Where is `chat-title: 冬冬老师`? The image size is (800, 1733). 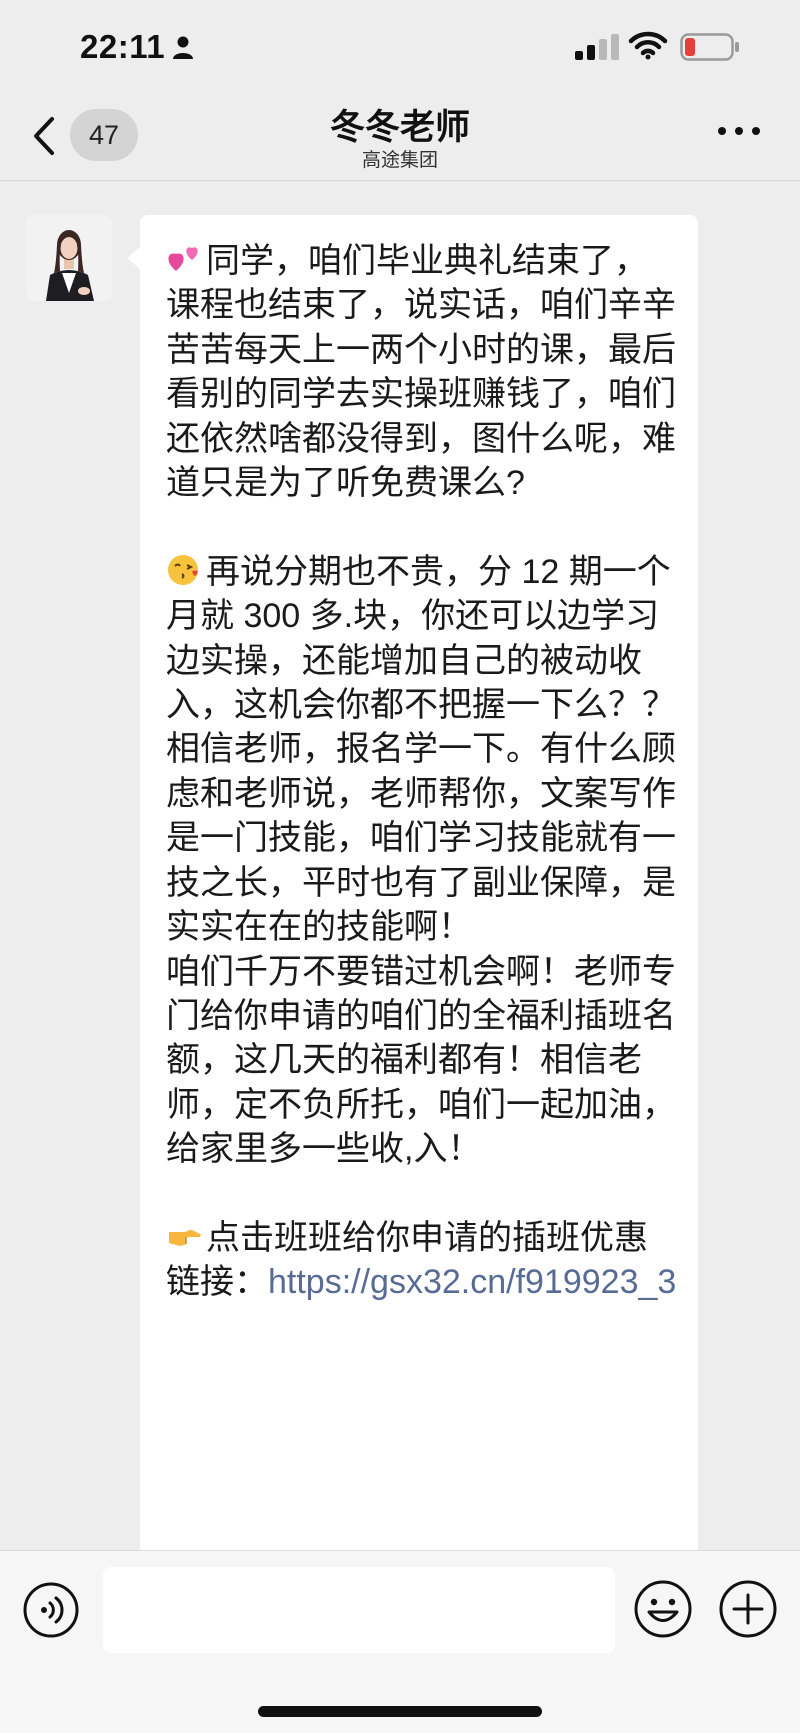
chat-title: 冬冬老师 is located at coordinates (399, 127).